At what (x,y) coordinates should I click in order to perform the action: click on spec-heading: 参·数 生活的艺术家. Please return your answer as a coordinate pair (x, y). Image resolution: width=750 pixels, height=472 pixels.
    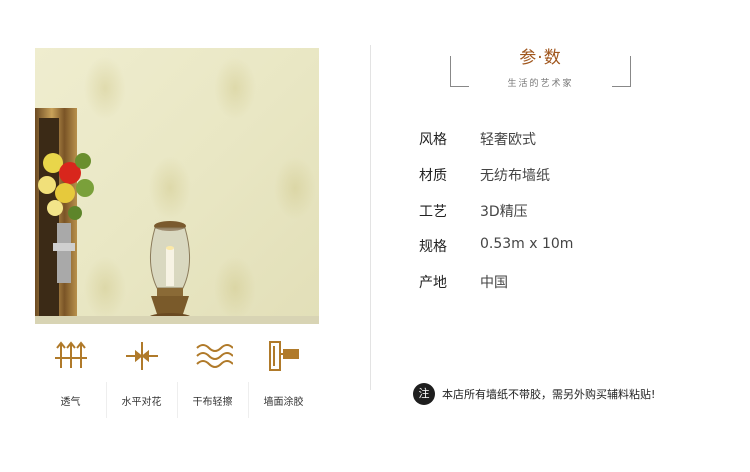
    Looking at the image, I should click on (540, 68).